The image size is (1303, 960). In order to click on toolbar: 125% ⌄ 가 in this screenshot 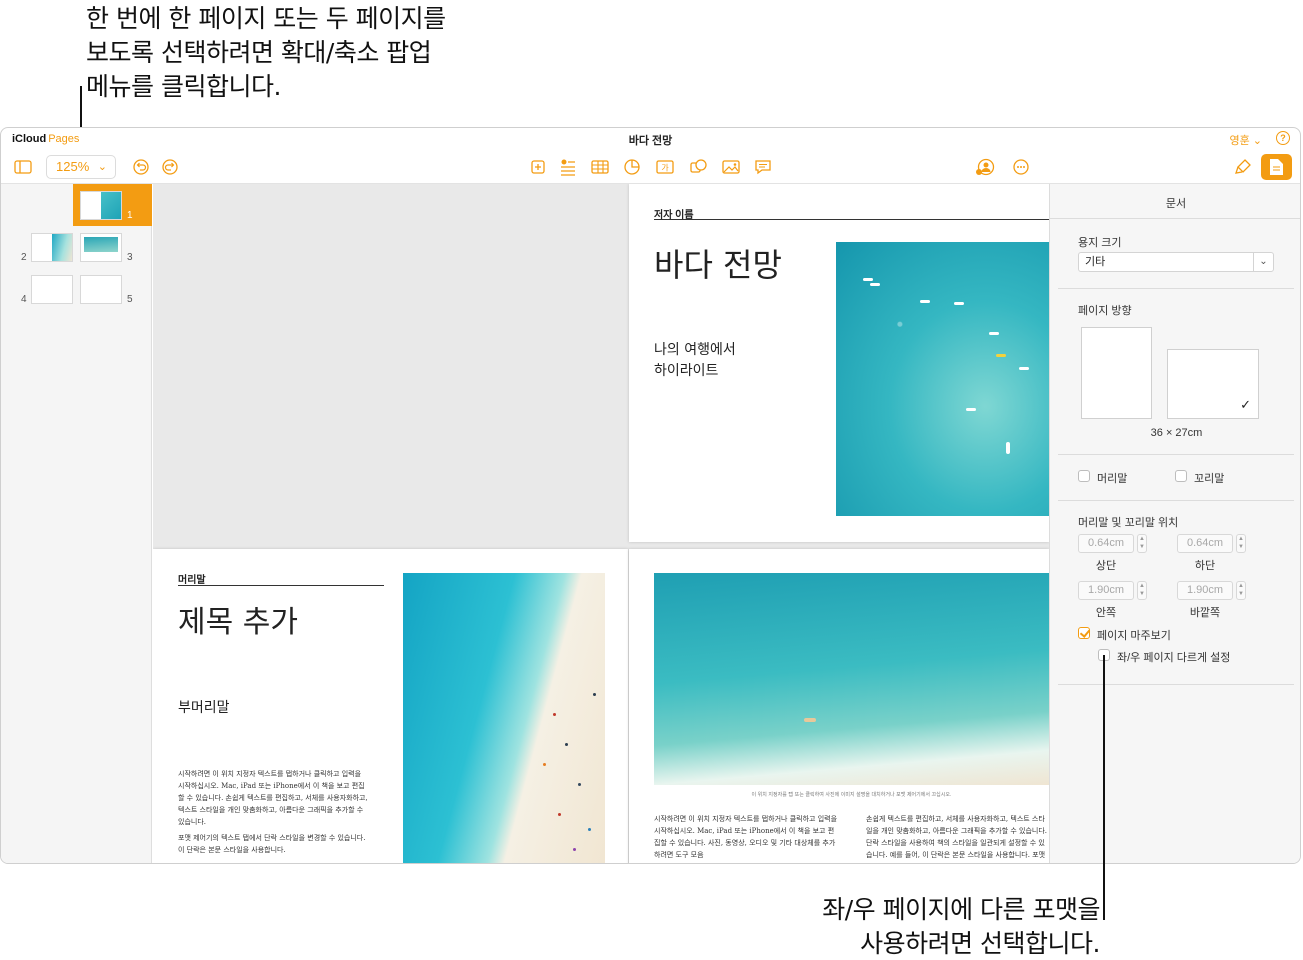, I will do `click(650, 167)`.